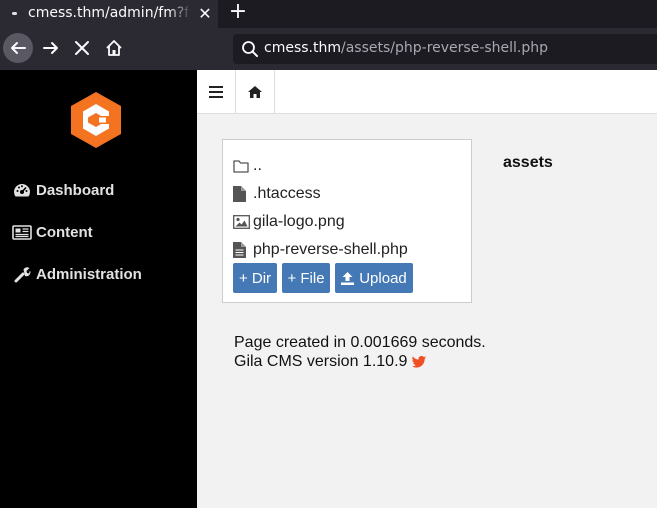 Image resolution: width=657 pixels, height=508 pixels. Describe the element at coordinates (250, 49) in the screenshot. I see `search-icon` at that location.